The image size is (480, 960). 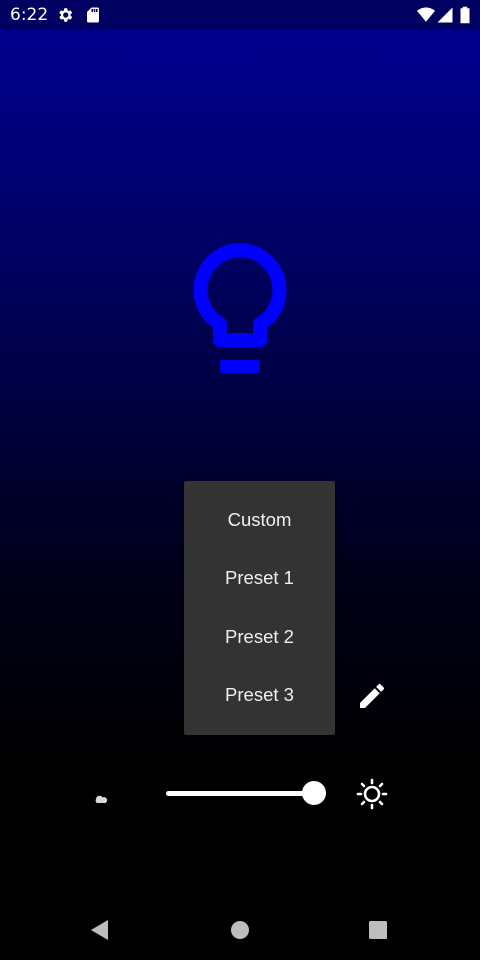 I want to click on slider-thumb, so click(x=314, y=793).